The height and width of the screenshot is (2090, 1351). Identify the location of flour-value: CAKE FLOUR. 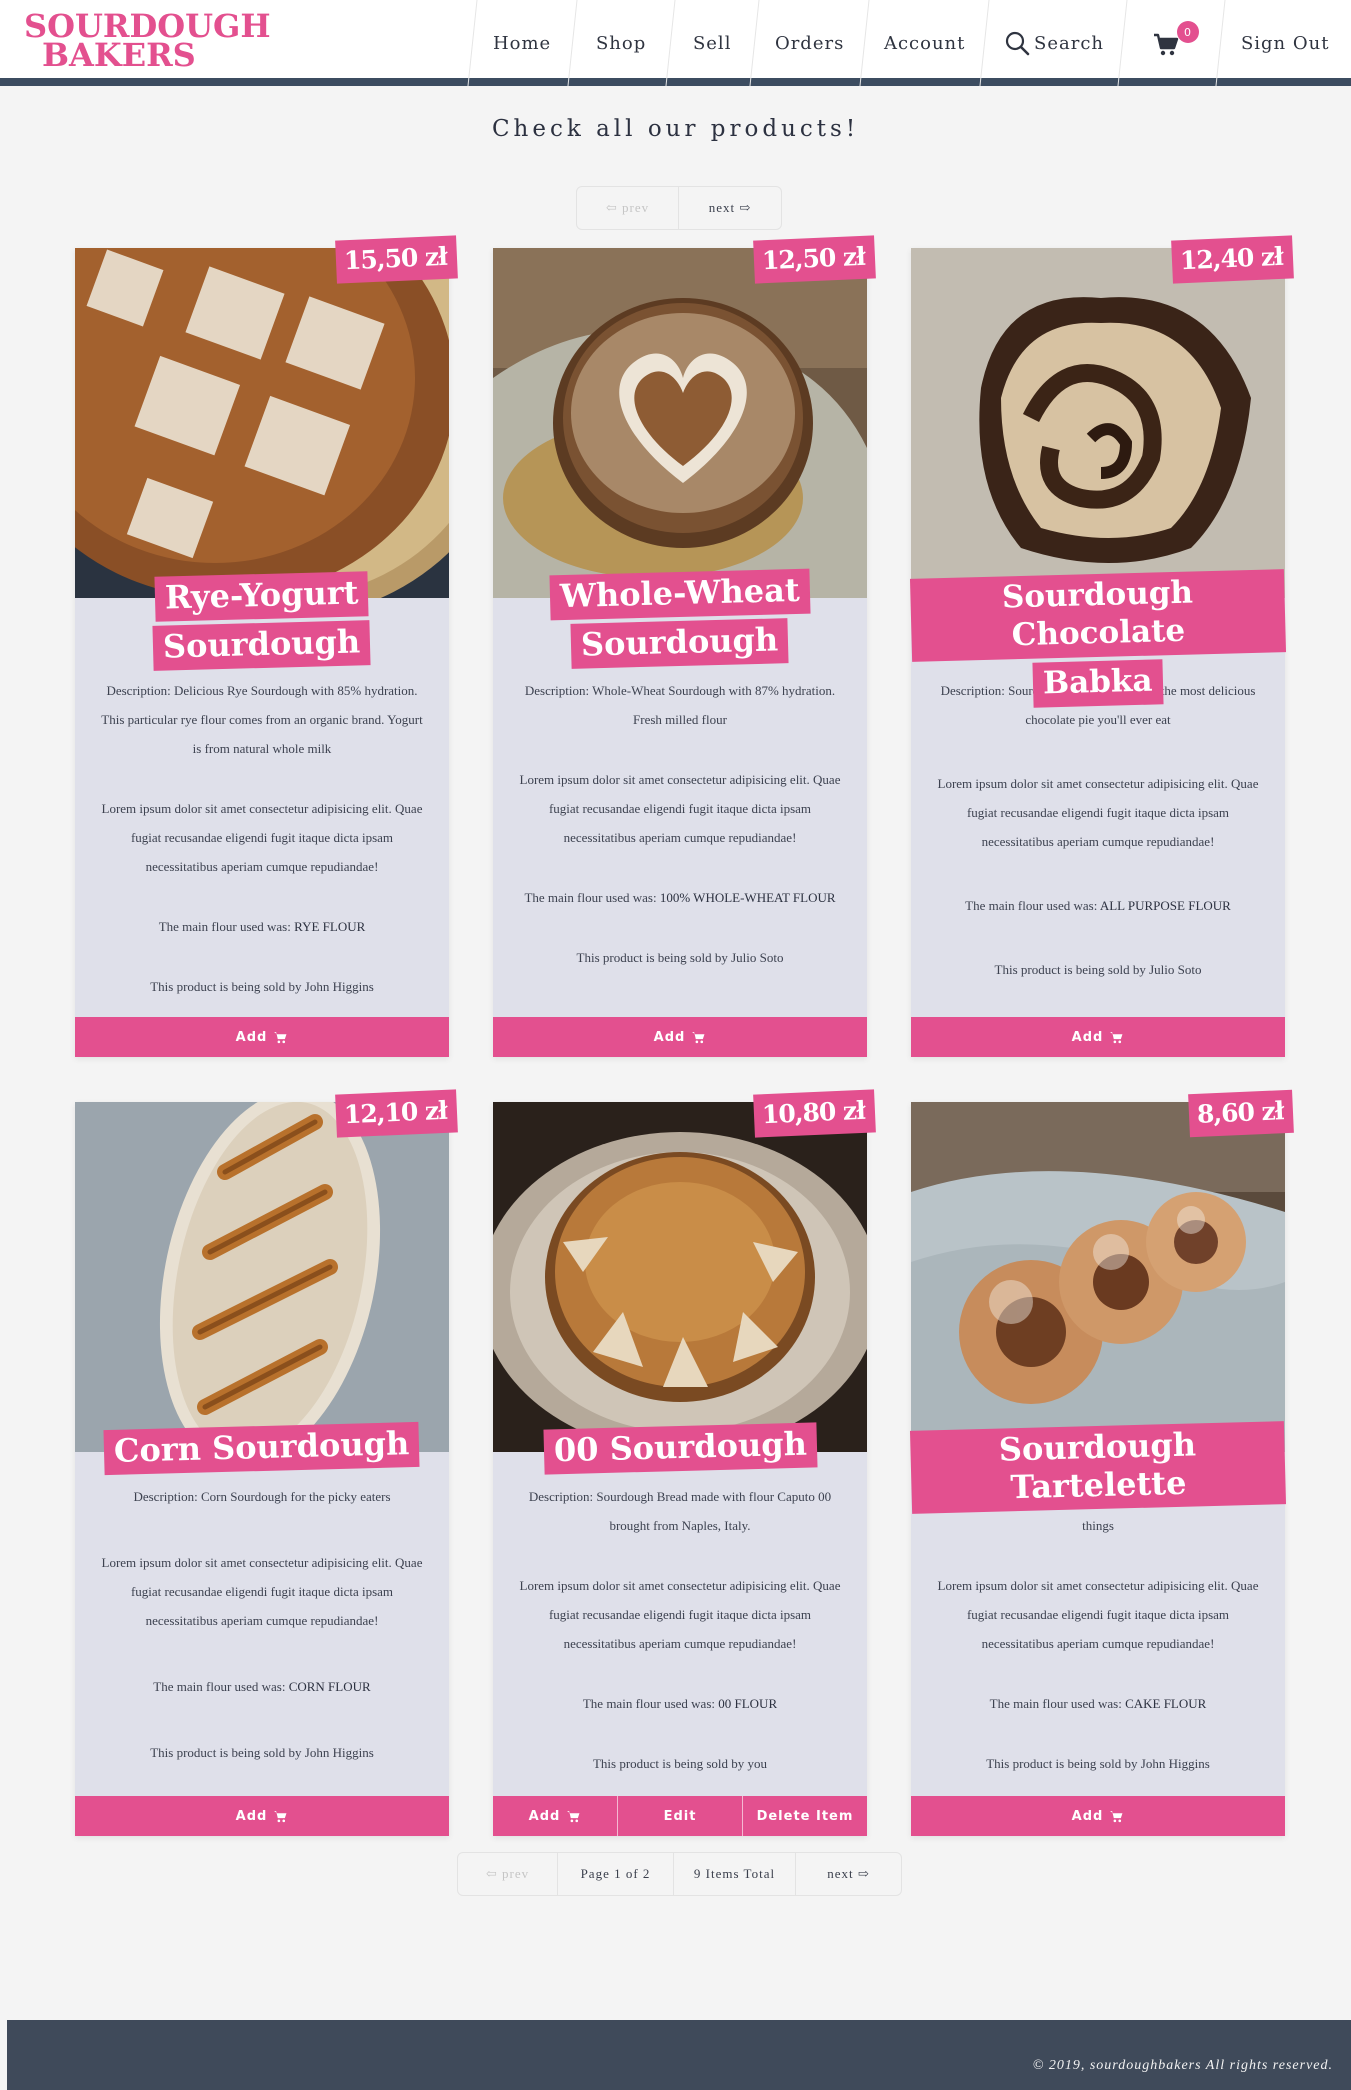
(1166, 1703).